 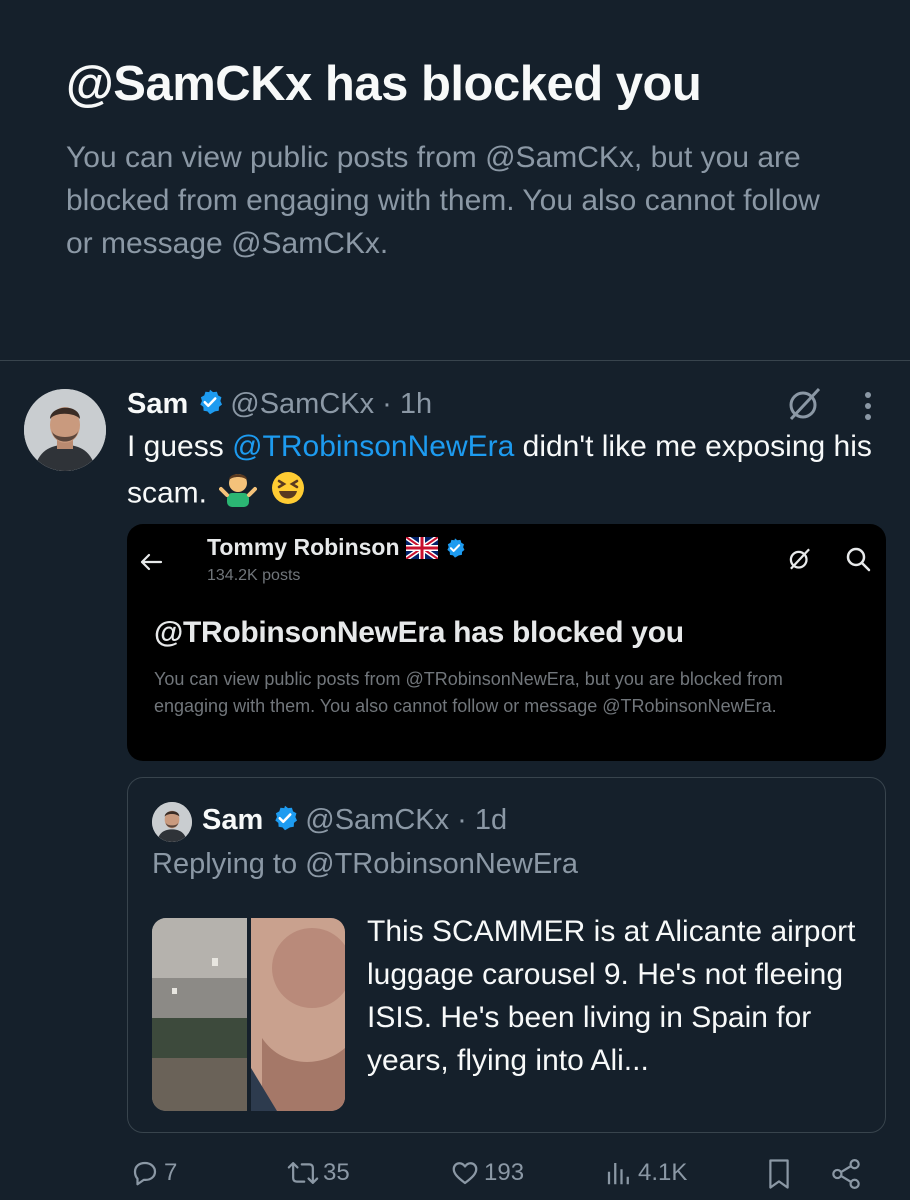 I want to click on reply-button: 7, so click(x=153, y=1173).